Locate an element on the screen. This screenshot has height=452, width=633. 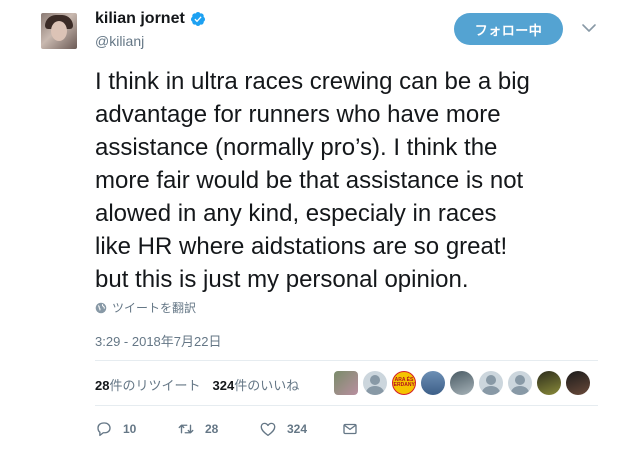
likes-stat: 324件のいいね is located at coordinates (255, 384).